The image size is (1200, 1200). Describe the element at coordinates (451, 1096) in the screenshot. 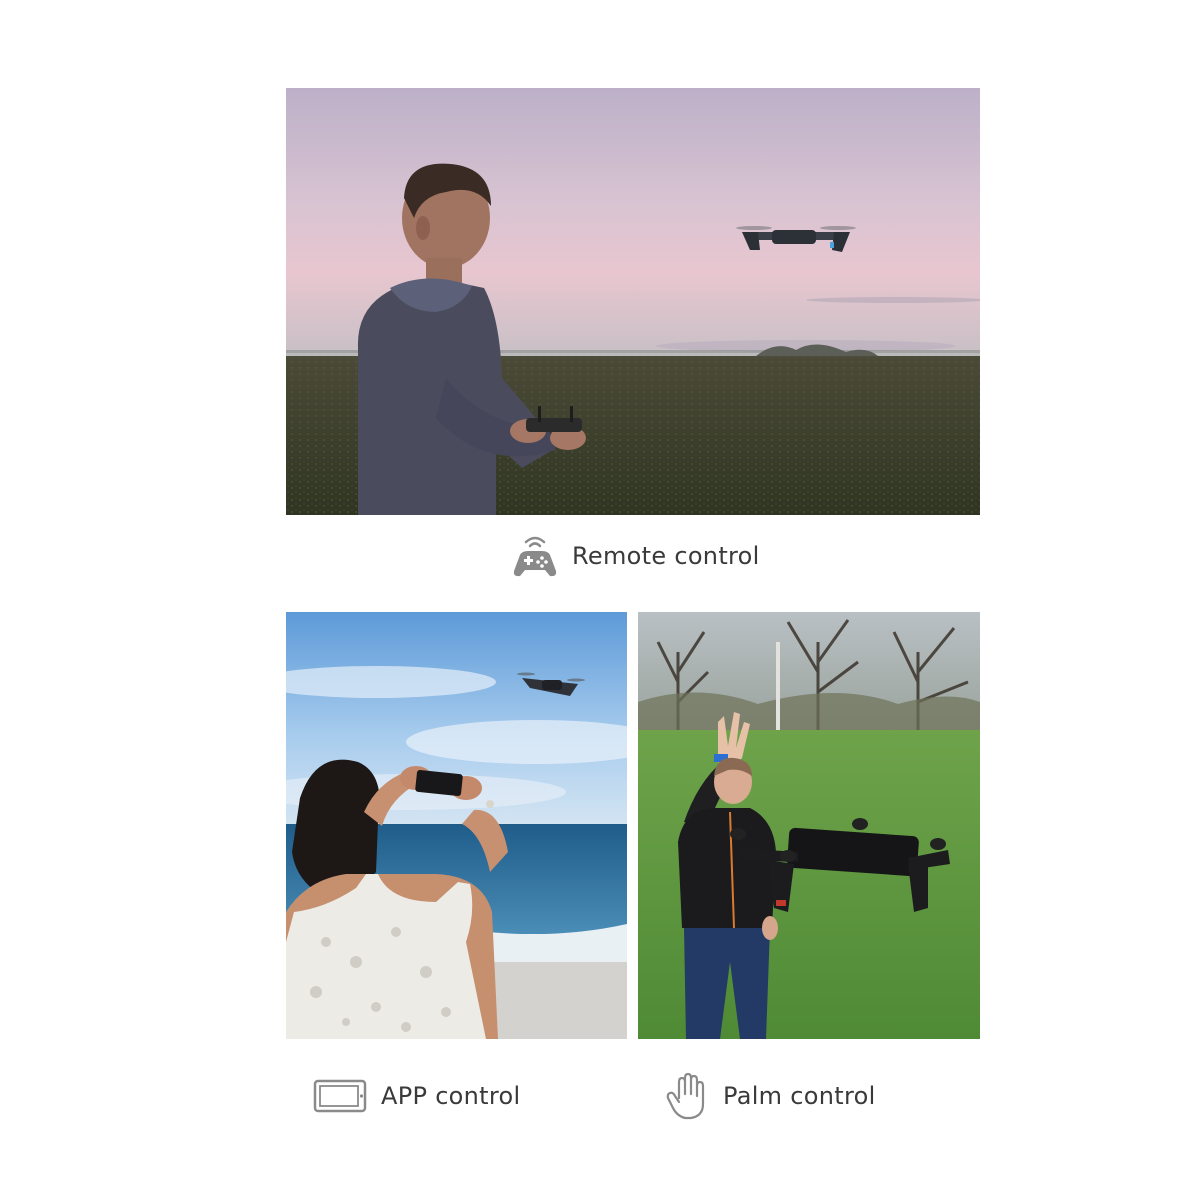

I see `app-control-label: APP control` at that location.